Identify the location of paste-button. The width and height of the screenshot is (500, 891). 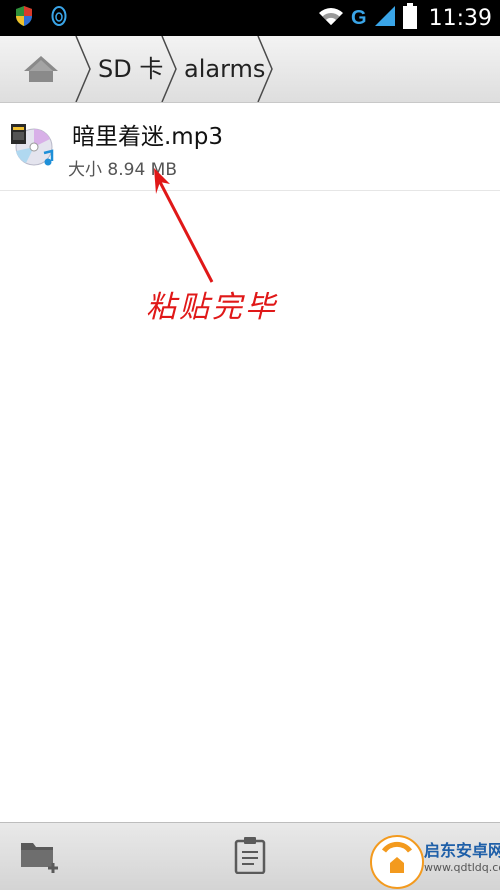
(250, 856).